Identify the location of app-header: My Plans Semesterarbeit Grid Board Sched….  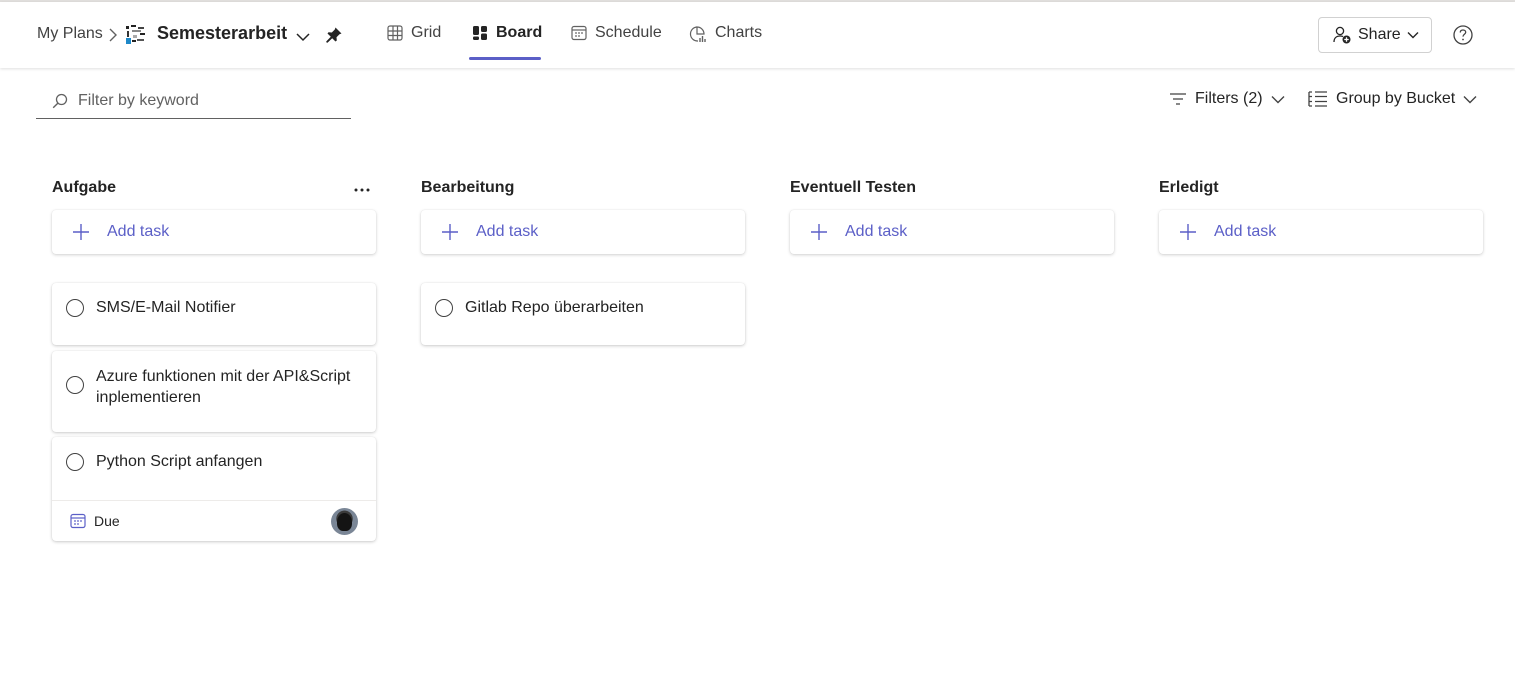
(757, 35).